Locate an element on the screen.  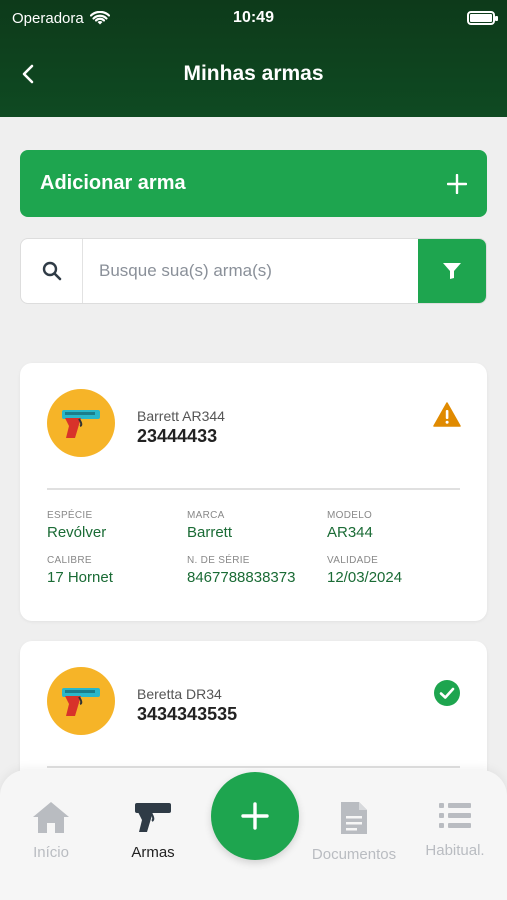
weapon-header: Barrett AR344 23444433 is located at coordinates (181, 427).